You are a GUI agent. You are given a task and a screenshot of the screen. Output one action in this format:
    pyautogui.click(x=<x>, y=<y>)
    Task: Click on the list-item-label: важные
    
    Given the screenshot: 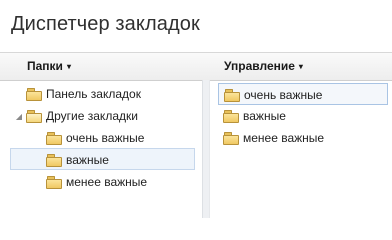 What is the action you would take?
    pyautogui.click(x=264, y=116)
    